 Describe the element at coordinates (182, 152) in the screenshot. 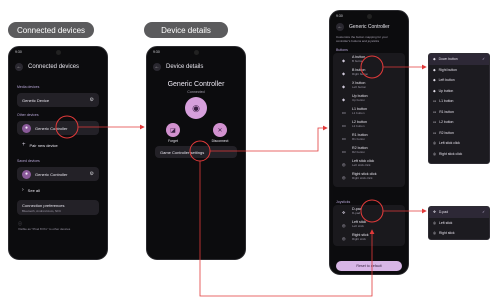

I see `settings-link-label: Game Controller settings` at that location.